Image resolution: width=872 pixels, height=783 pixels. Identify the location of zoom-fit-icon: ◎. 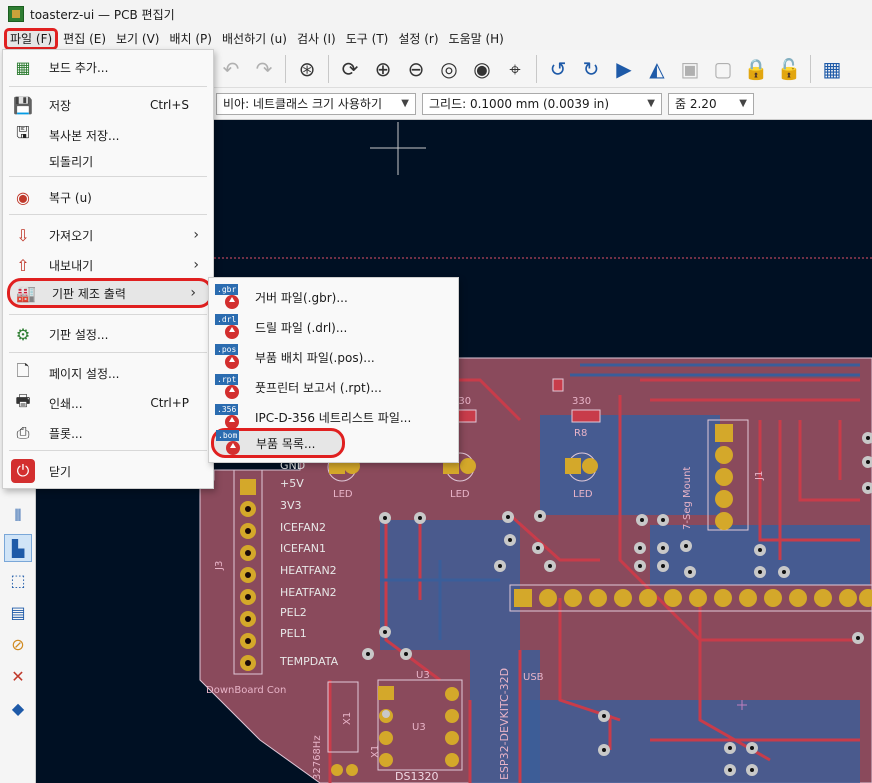
(449, 69).